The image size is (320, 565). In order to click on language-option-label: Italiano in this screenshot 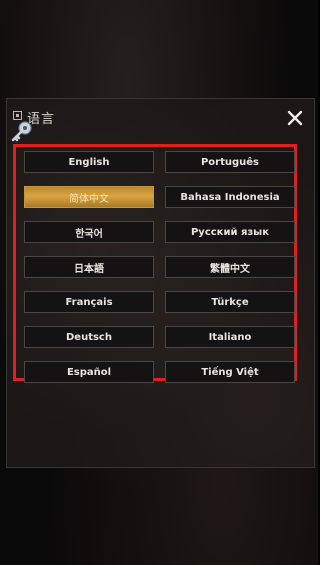, I will do `click(230, 337)`.